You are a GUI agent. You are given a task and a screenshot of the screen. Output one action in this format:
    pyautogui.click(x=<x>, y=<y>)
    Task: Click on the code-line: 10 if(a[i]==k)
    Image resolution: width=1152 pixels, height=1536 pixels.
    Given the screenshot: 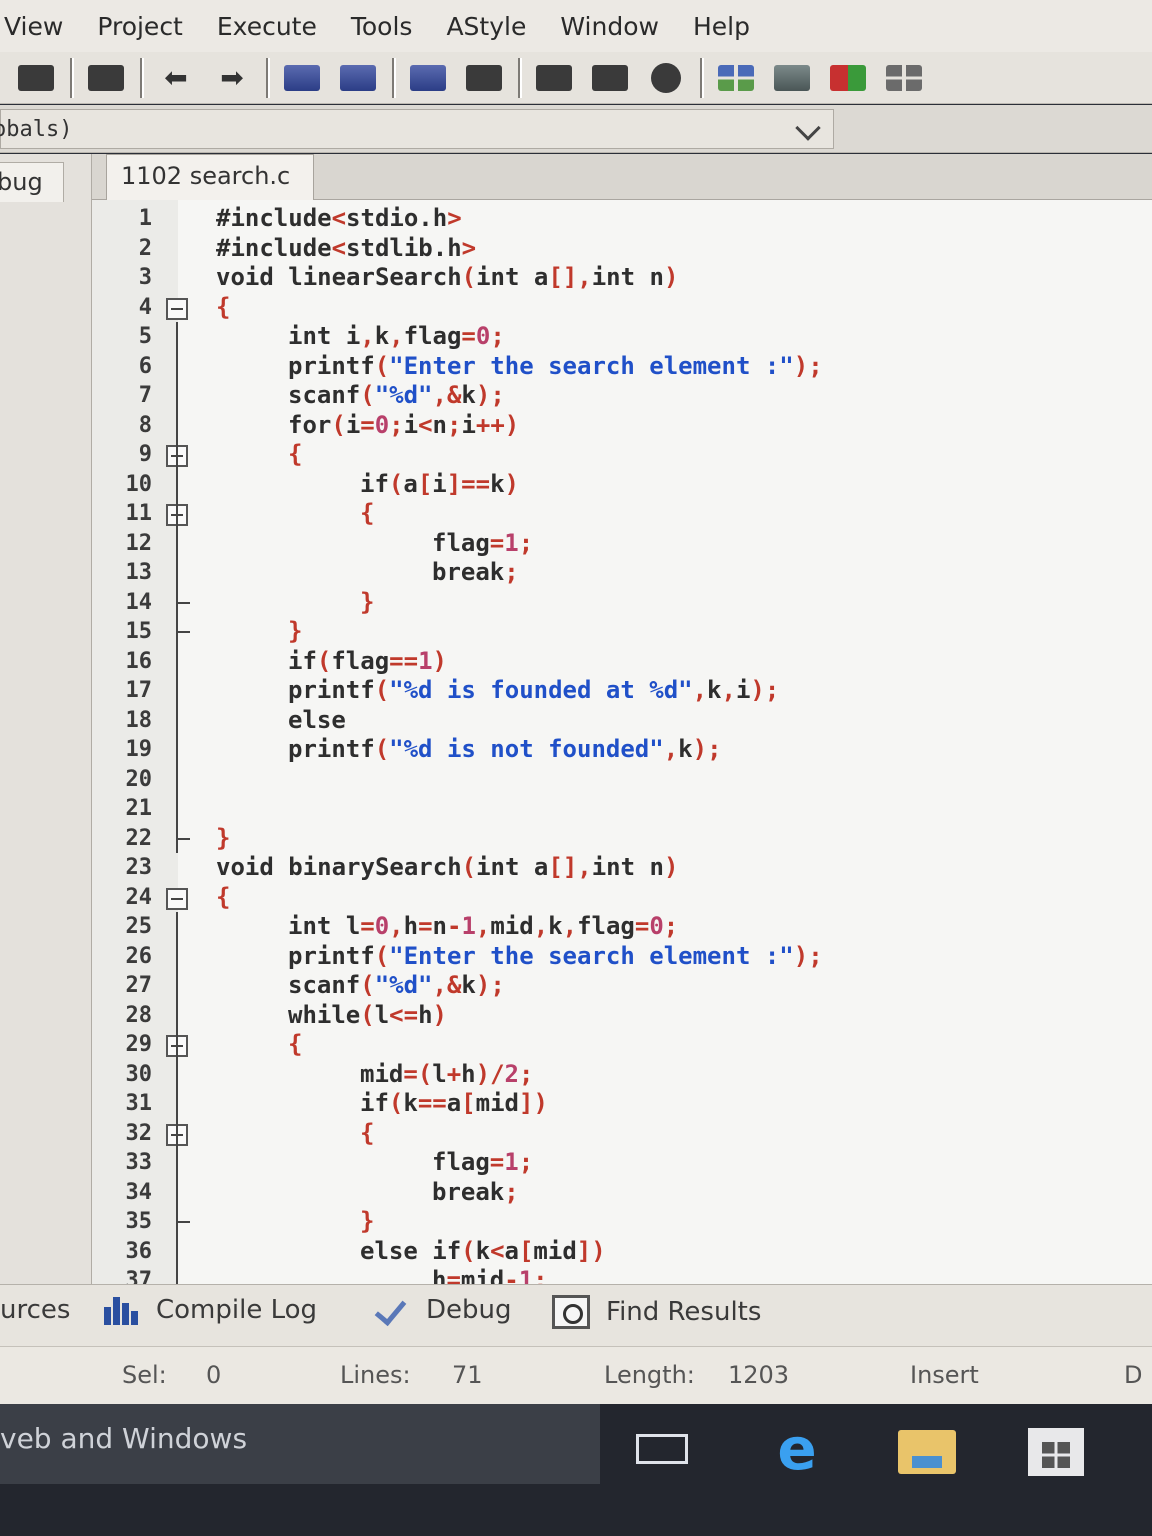 What is the action you would take?
    pyautogui.click(x=622, y=484)
    